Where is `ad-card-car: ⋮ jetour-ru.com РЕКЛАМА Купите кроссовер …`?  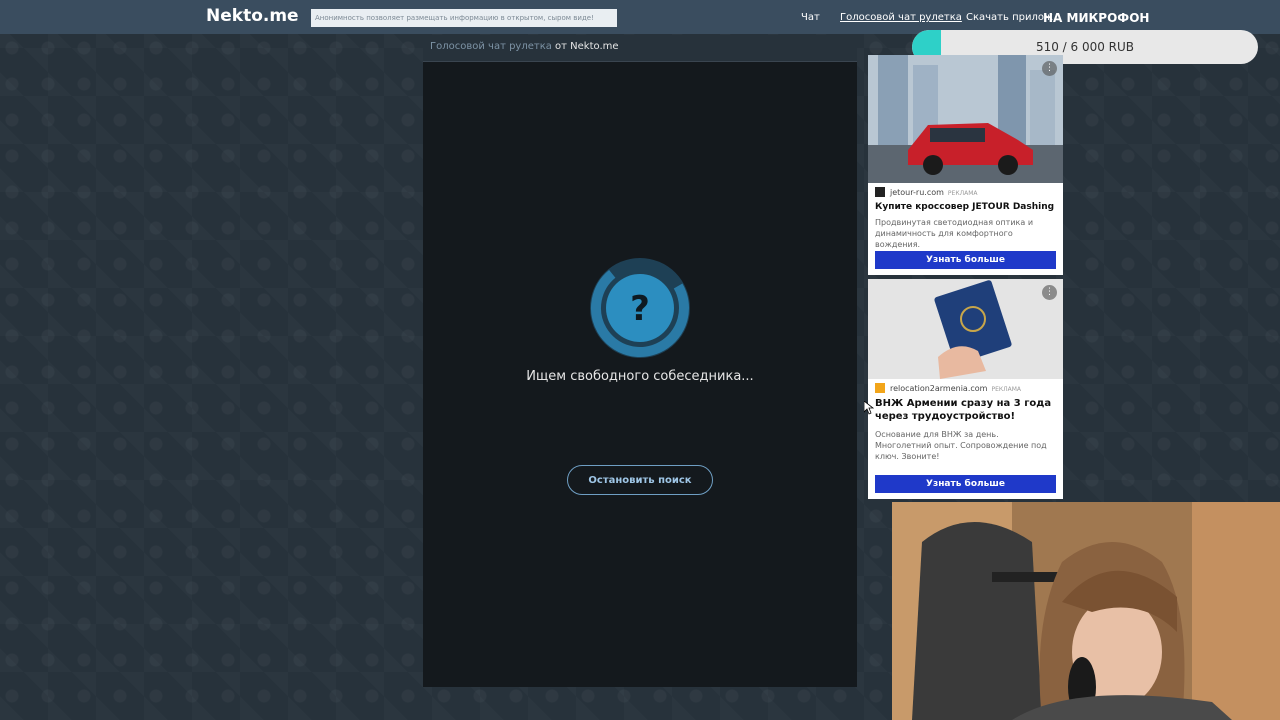 ad-card-car: ⋮ jetour-ru.com РЕКЛАМА Купите кроссовер … is located at coordinates (965, 165).